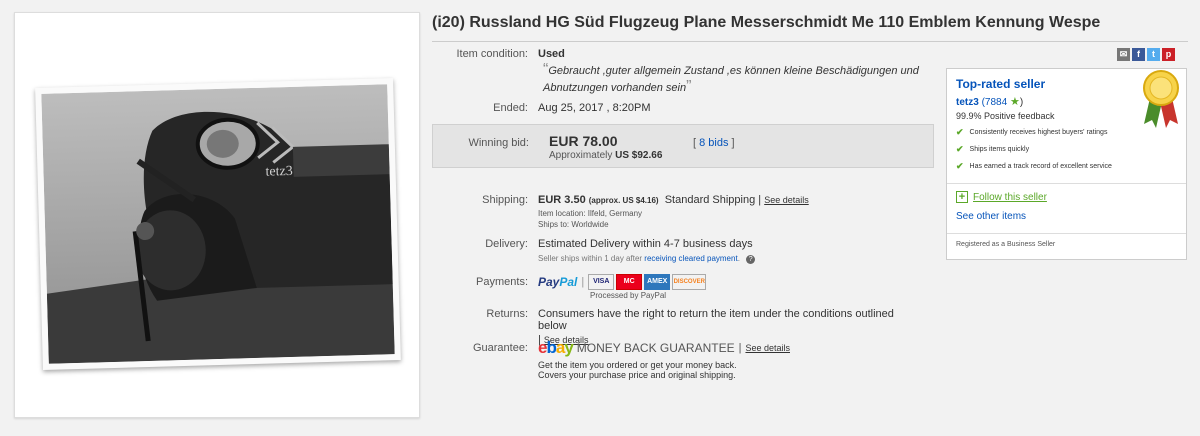 Image resolution: width=1200 pixels, height=436 pixels. What do you see at coordinates (1014, 102) in the screenshot?
I see `star-icon: ★` at bounding box center [1014, 102].